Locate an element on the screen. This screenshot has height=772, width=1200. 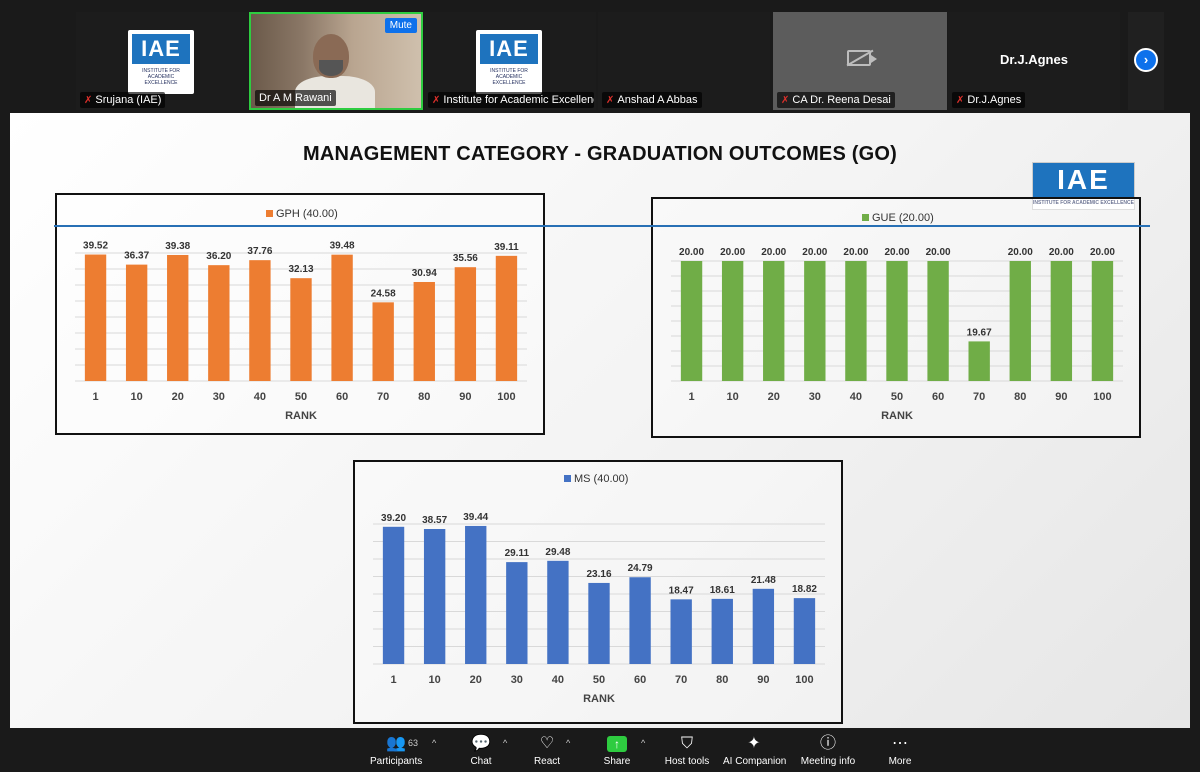
x-tick-label: 50 is located at coordinates (301, 397).